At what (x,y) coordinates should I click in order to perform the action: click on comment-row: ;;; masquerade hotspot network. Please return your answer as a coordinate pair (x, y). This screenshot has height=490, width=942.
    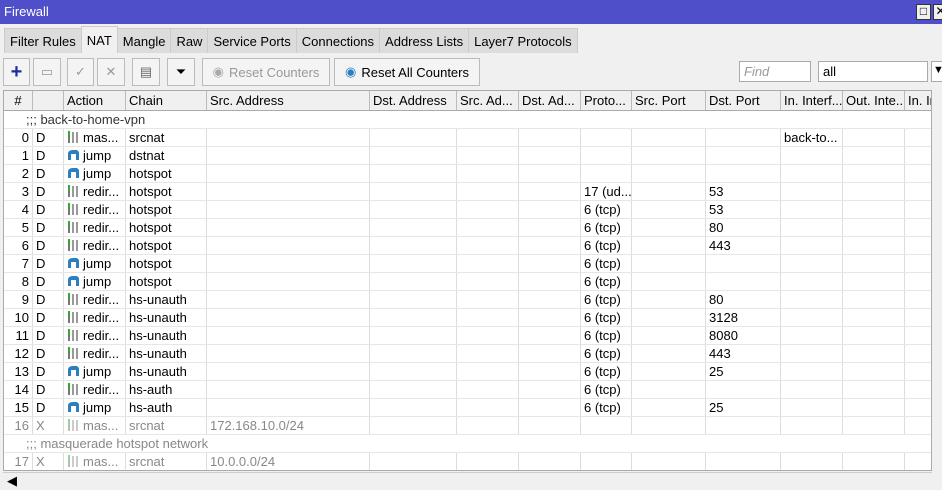
    Looking at the image, I should click on (467, 444).